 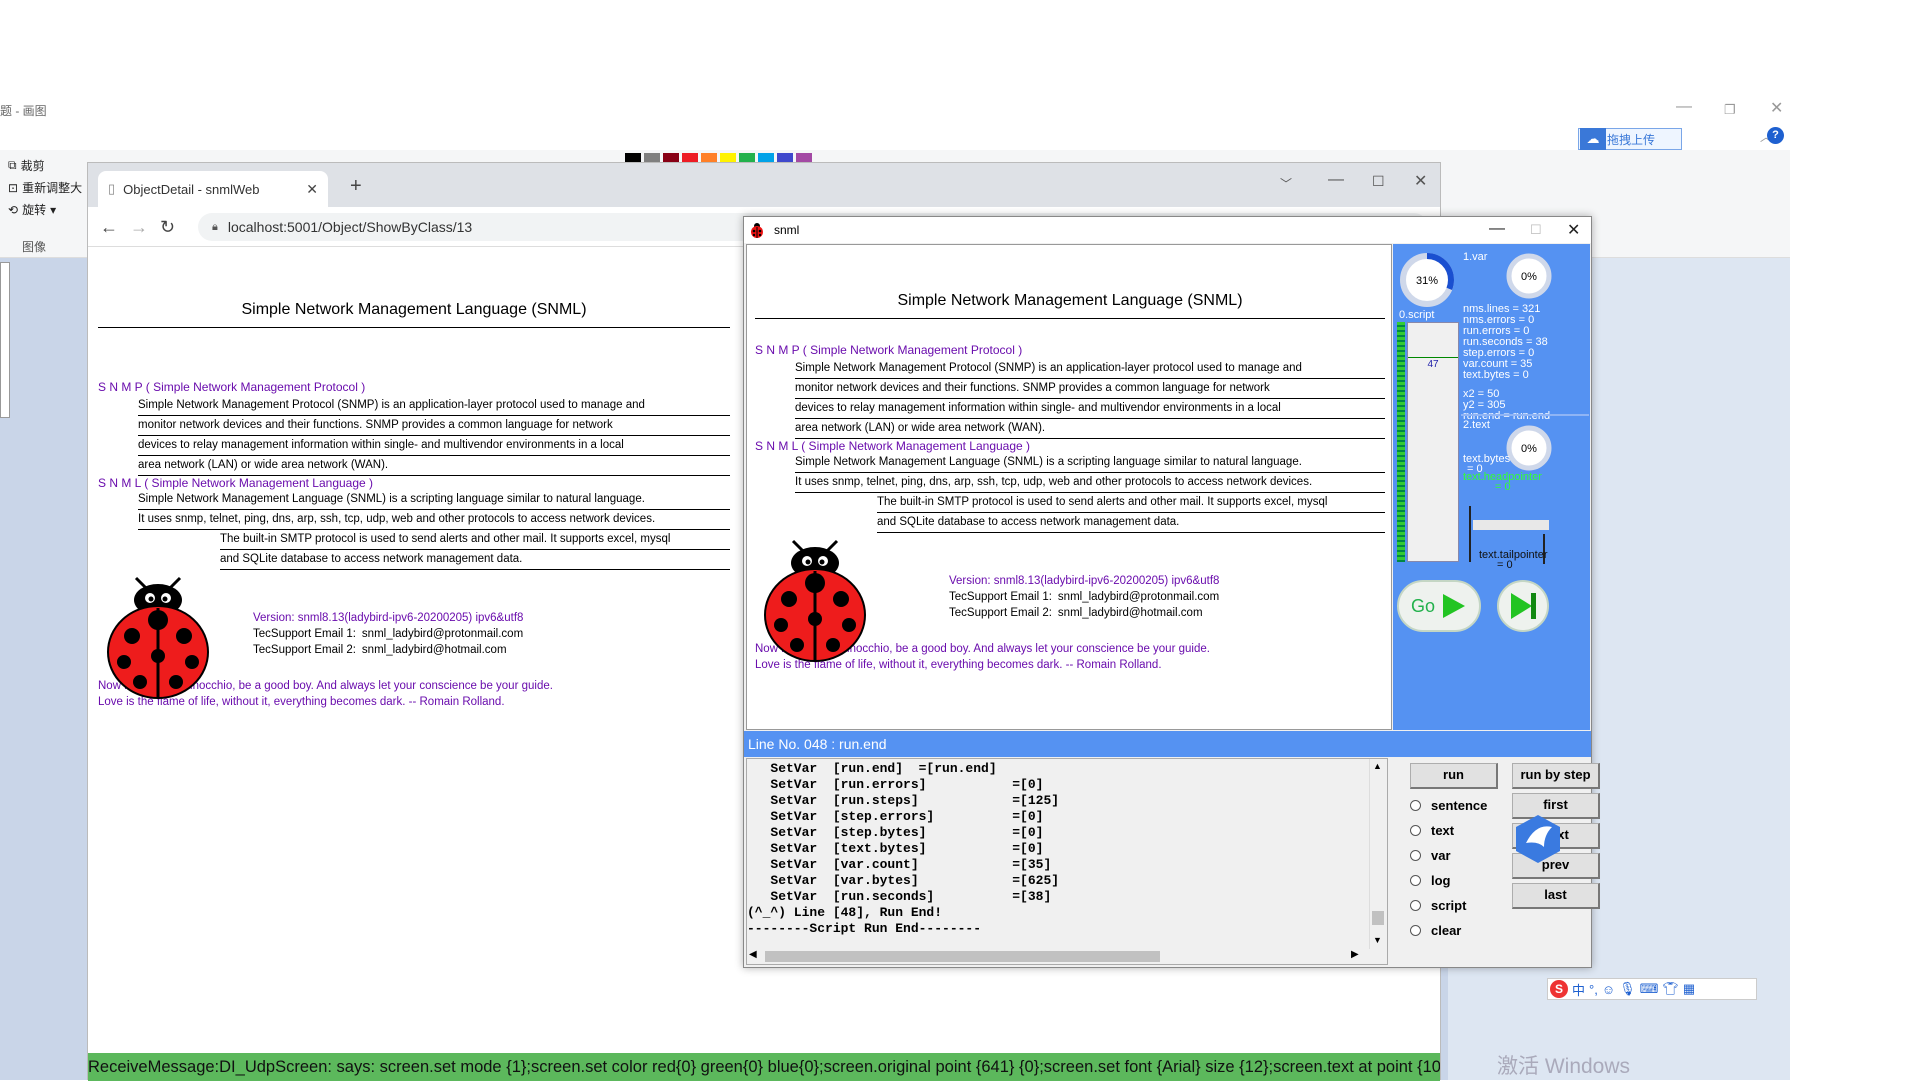 I want to click on scroll-left-icon: ◀, so click(x=753, y=954).